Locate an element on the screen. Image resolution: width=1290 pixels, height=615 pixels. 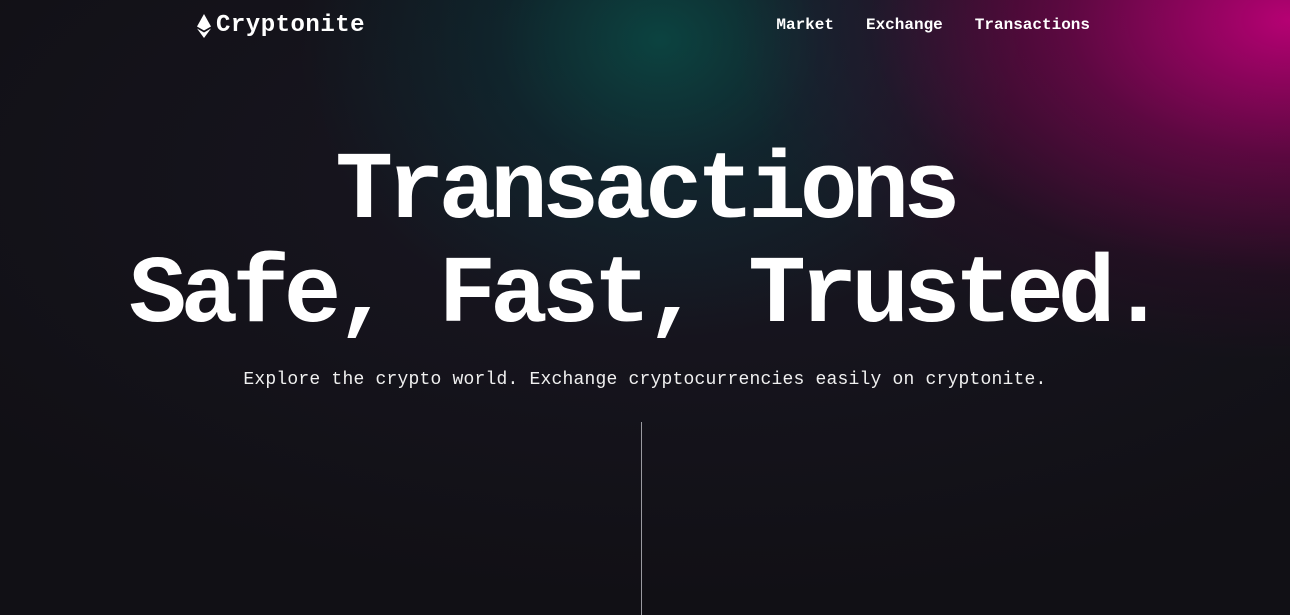
nav-link-market: Market is located at coordinates (805, 25).